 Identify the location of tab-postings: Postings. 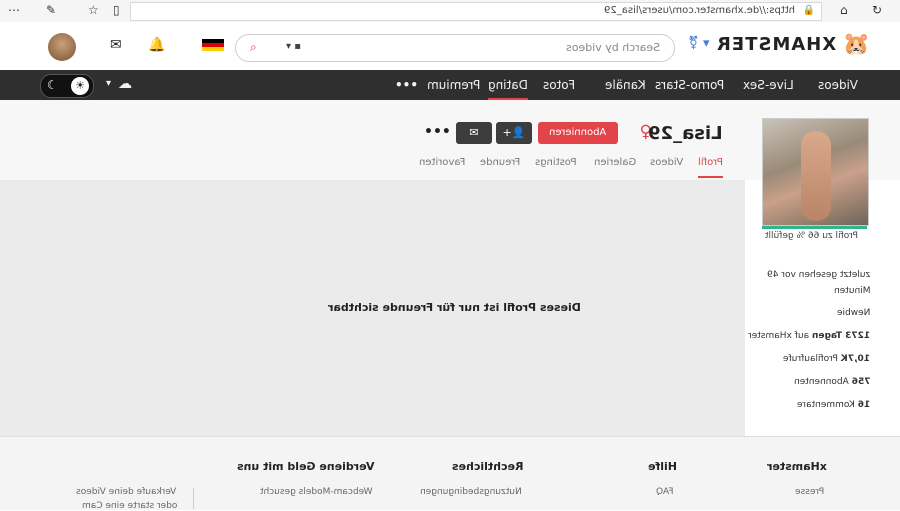
(556, 162).